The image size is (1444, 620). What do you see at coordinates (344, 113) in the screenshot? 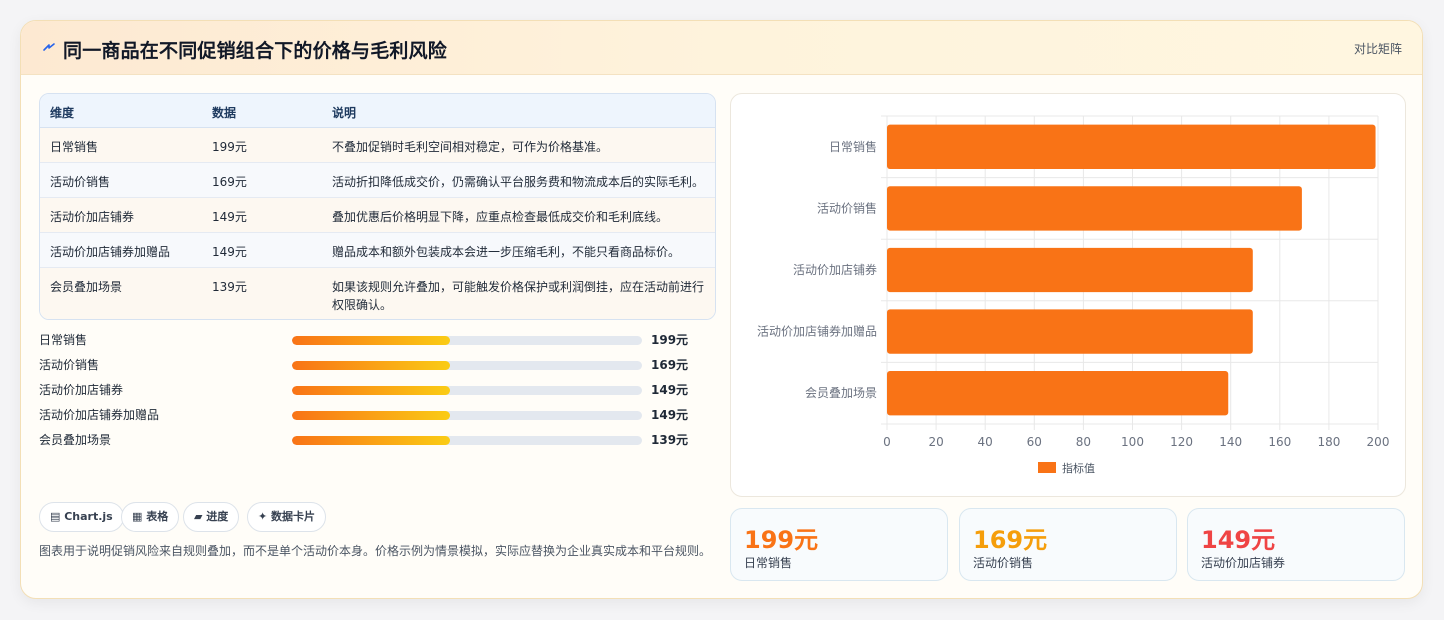
I see `column-header: 说明` at bounding box center [344, 113].